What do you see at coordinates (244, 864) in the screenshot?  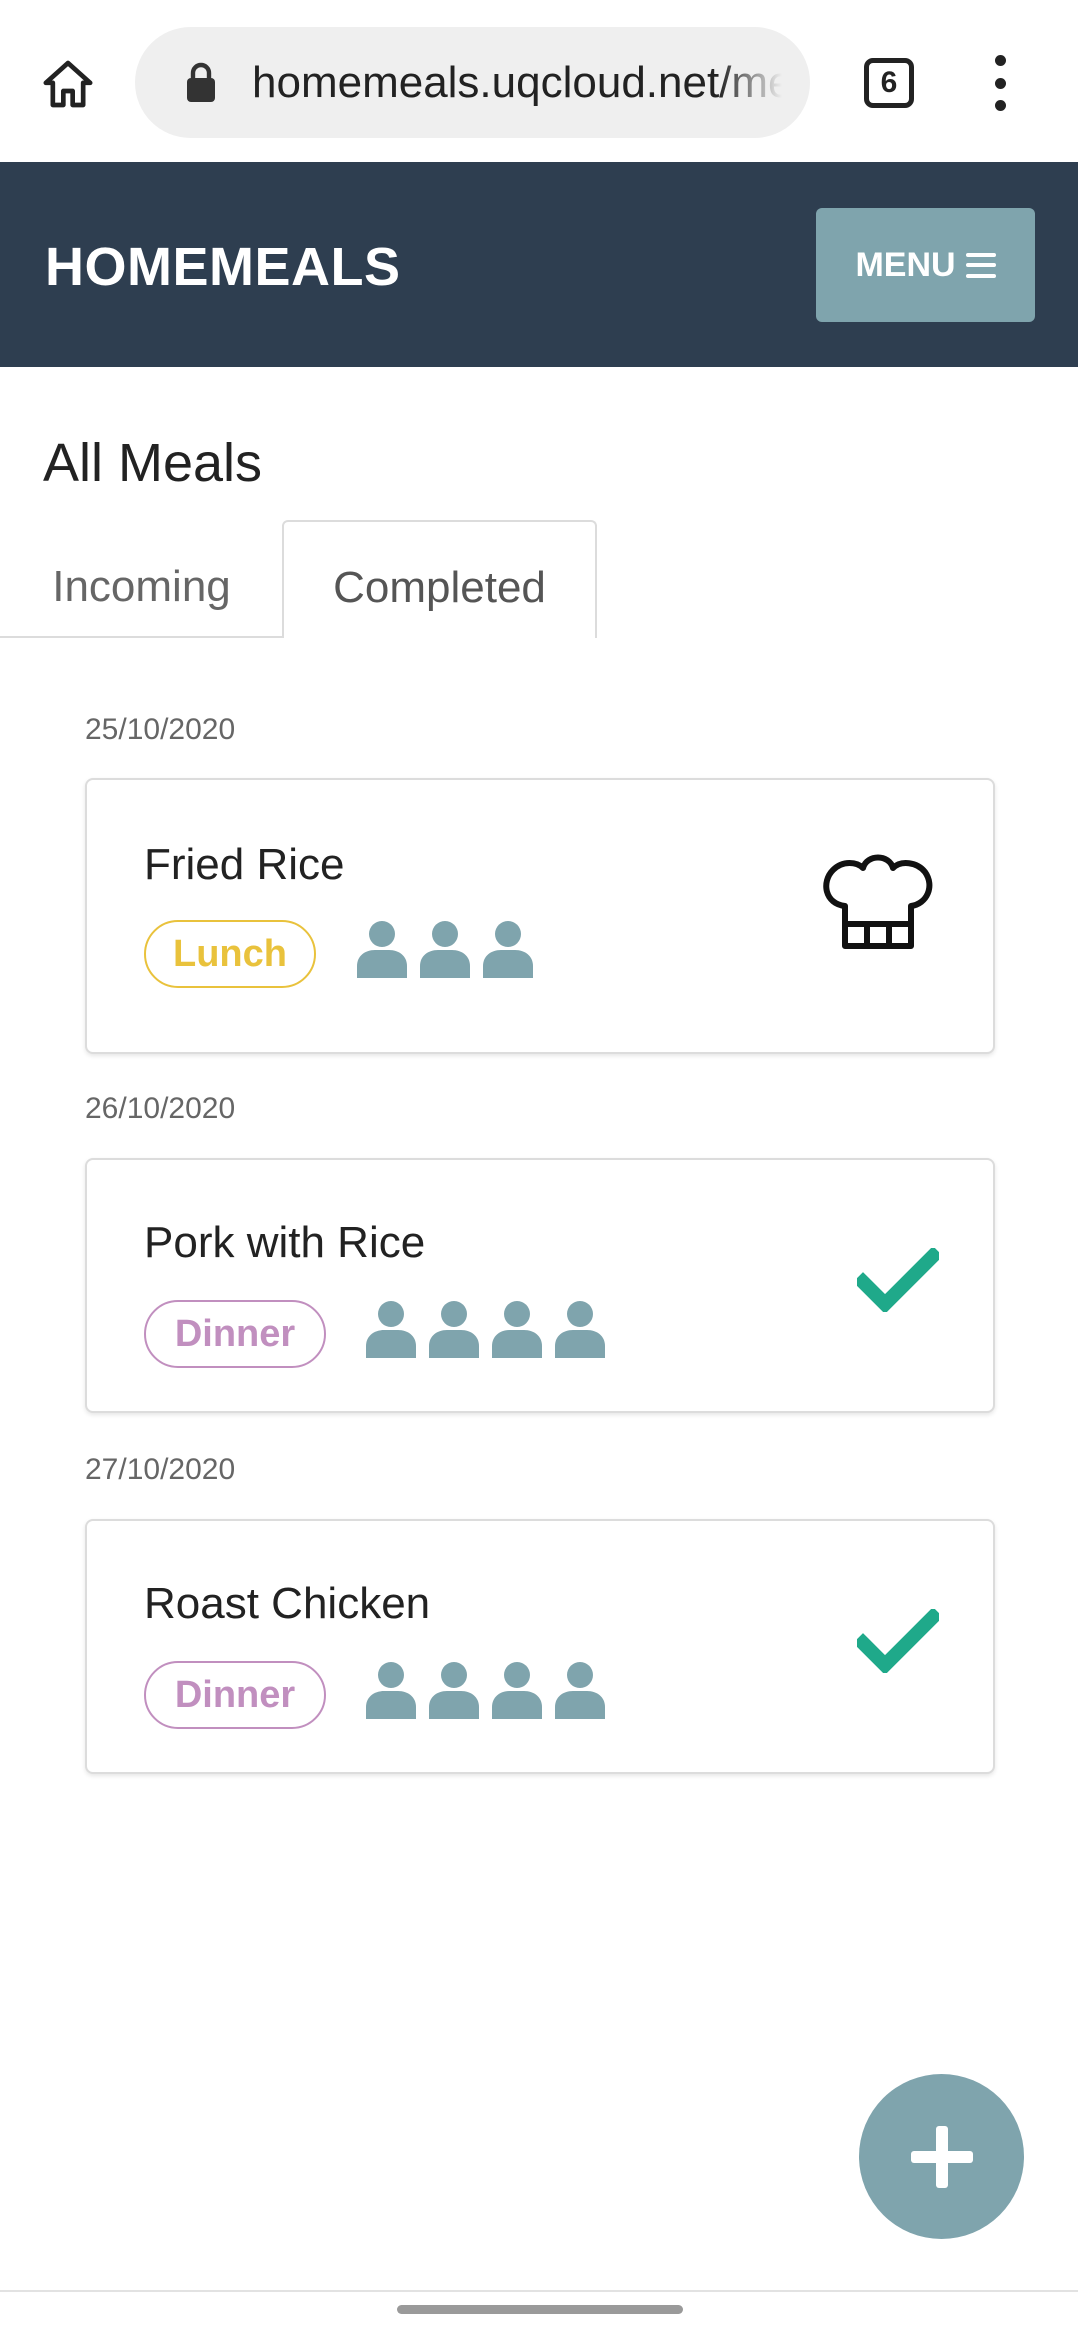 I see `meal-name: Fried Rice` at bounding box center [244, 864].